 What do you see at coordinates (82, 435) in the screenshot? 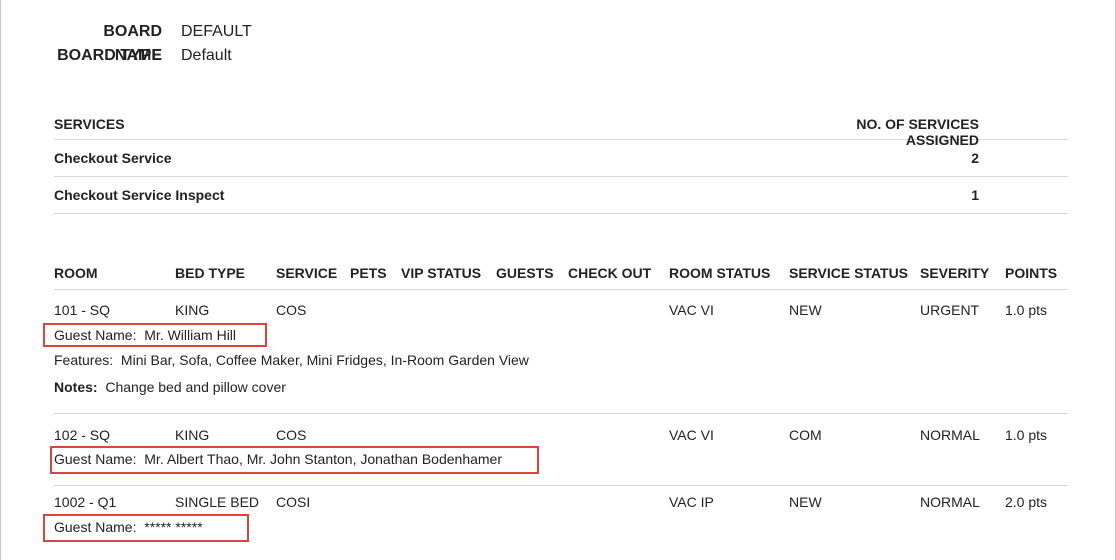
I see `room-number: 102 - SQ` at bounding box center [82, 435].